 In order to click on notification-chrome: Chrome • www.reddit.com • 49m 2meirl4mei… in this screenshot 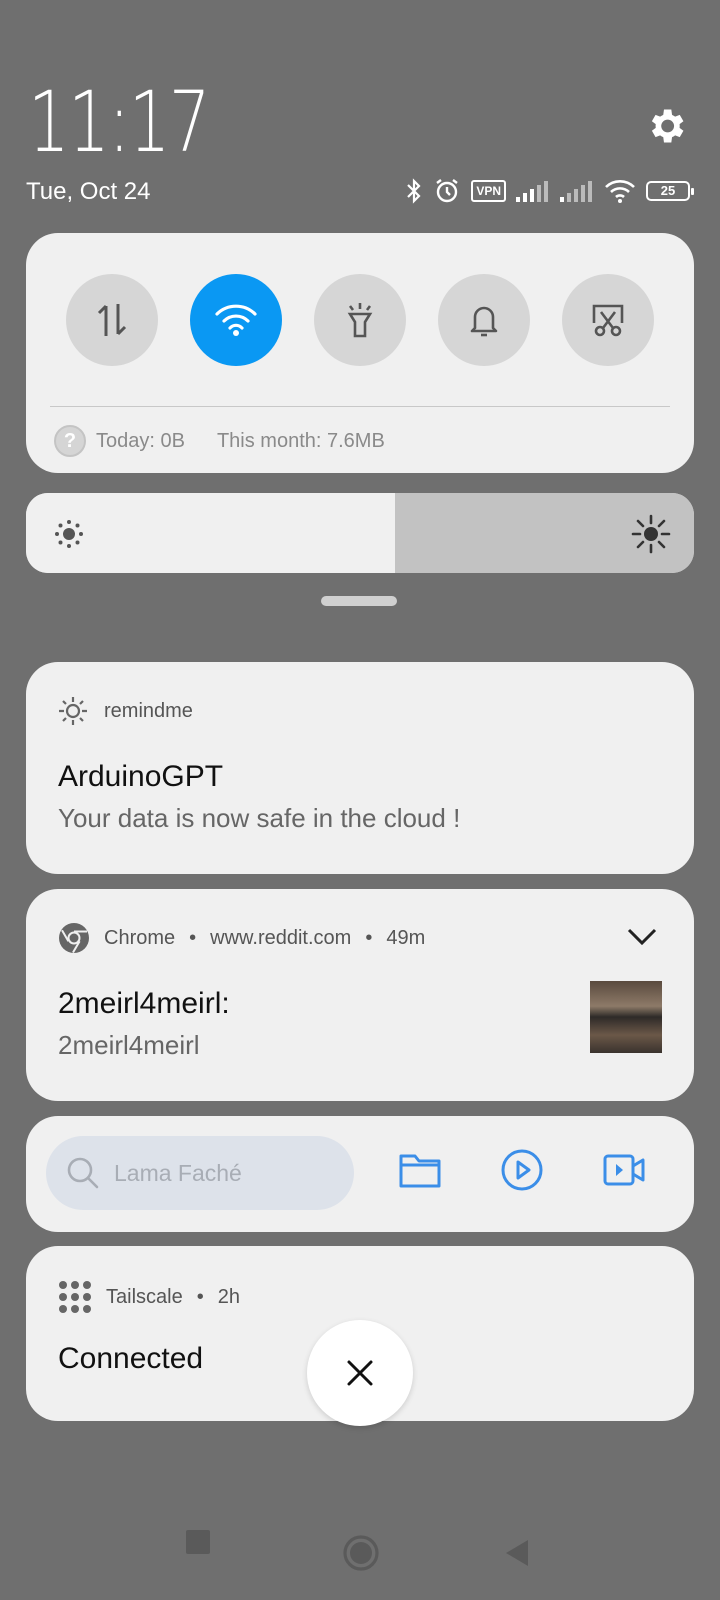, I will do `click(360, 995)`.